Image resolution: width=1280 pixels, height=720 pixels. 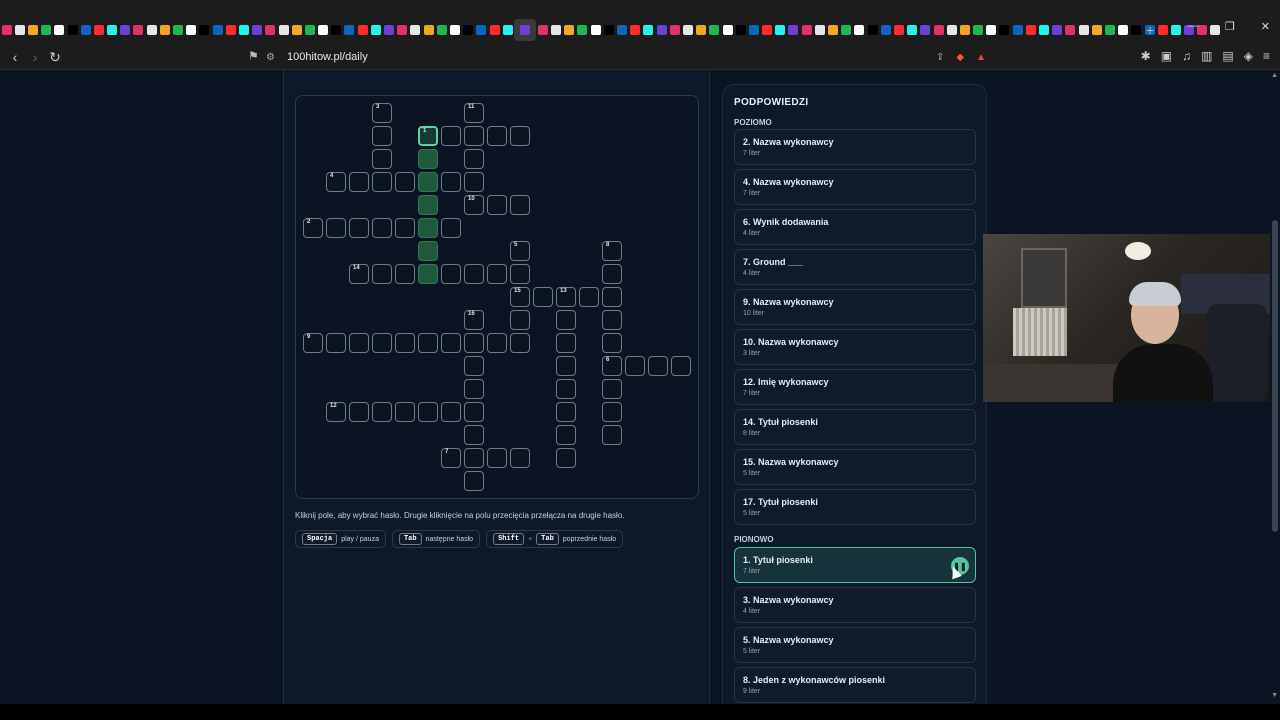 What do you see at coordinates (855, 507) in the screenshot?
I see `clue-across: 17. Tytuł piosenki 5 liter` at bounding box center [855, 507].